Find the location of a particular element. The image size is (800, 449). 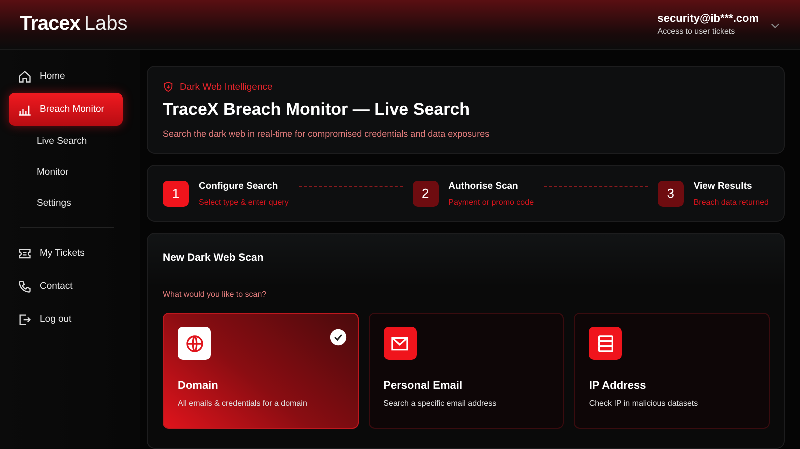

user-subtitle: Access to user tickets is located at coordinates (697, 31).